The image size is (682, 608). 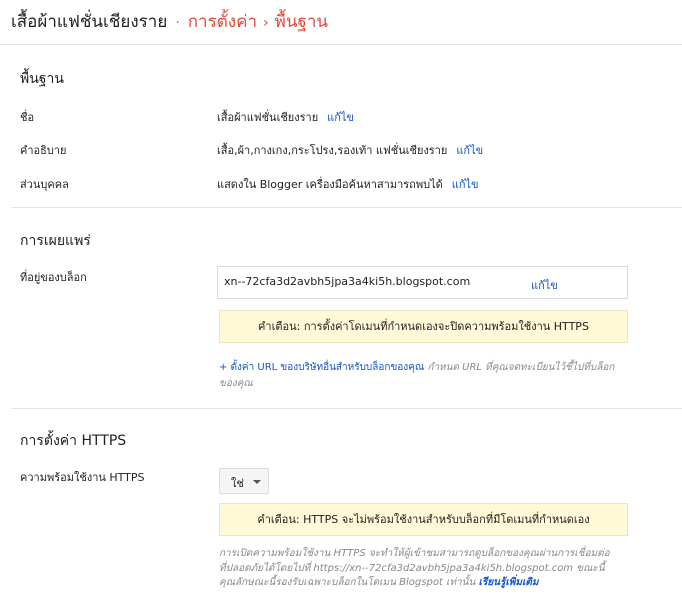 What do you see at coordinates (465, 184) in the screenshot?
I see `edit-privacy-link: แก้ไข` at bounding box center [465, 184].